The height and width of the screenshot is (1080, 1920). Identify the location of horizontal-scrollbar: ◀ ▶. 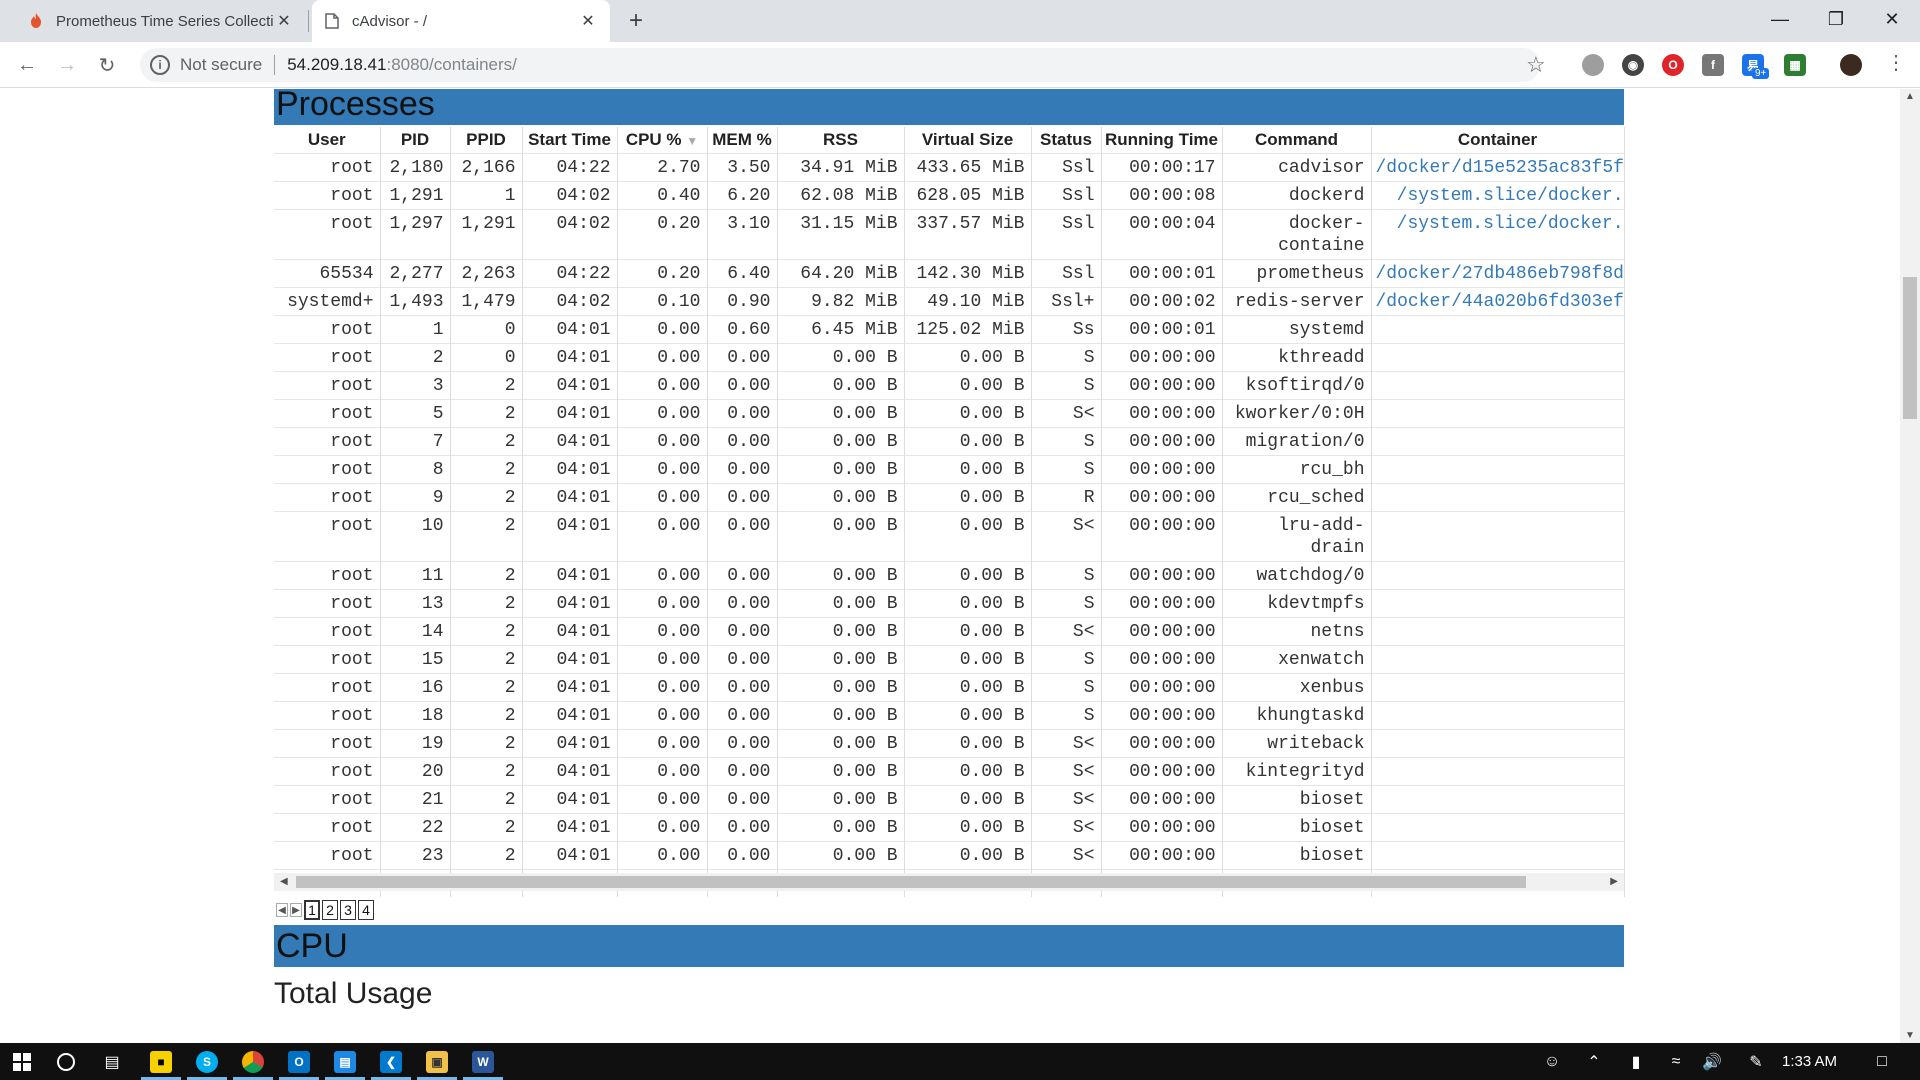
(949, 882).